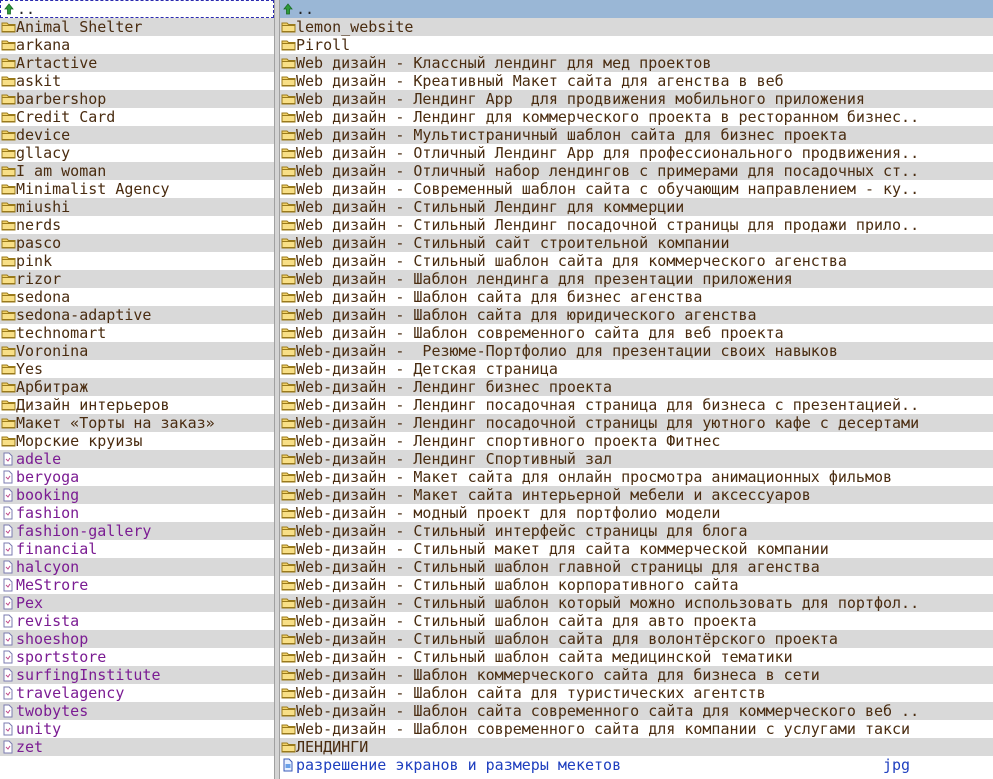 The height and width of the screenshot is (779, 993). What do you see at coordinates (636, 45) in the screenshot?
I see `folder-row: Piroll` at bounding box center [636, 45].